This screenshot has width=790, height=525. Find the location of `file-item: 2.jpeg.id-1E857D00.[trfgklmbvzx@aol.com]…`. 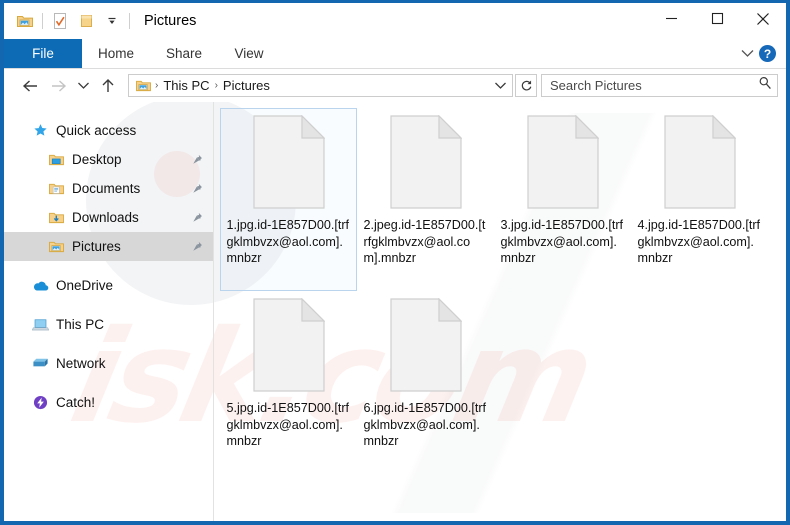

file-item: 2.jpeg.id-1E857D00.[trfgklmbvzx@aol.com]… is located at coordinates (425, 199).